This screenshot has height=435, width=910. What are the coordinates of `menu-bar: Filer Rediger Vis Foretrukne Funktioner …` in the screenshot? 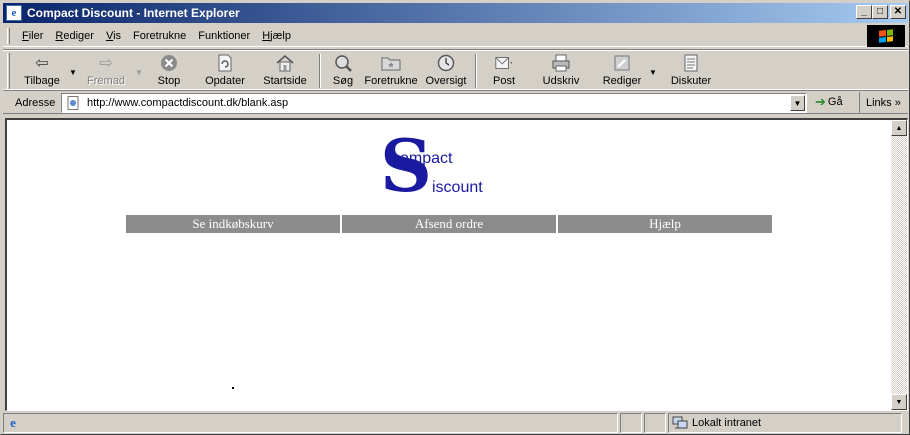 It's located at (455, 36).